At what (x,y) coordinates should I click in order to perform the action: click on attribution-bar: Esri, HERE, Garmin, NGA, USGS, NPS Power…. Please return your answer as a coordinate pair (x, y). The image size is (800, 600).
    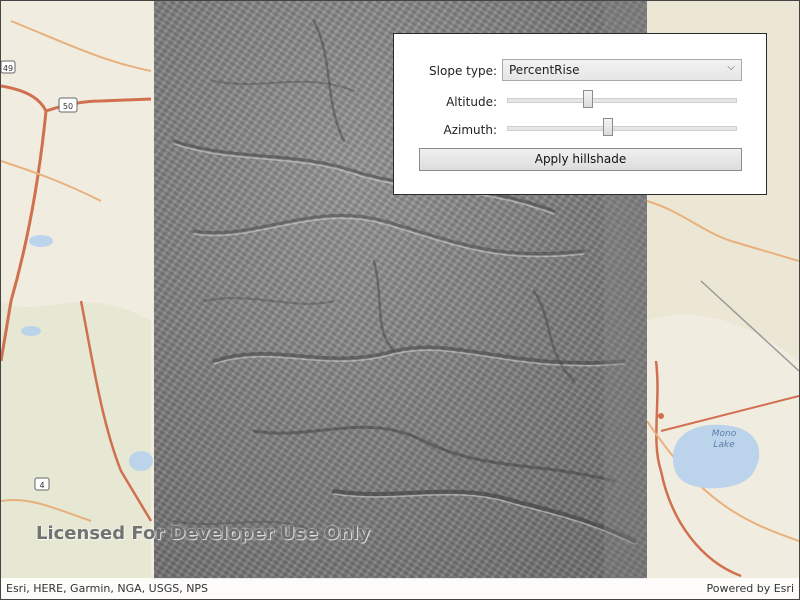
    Looking at the image, I should click on (400, 588).